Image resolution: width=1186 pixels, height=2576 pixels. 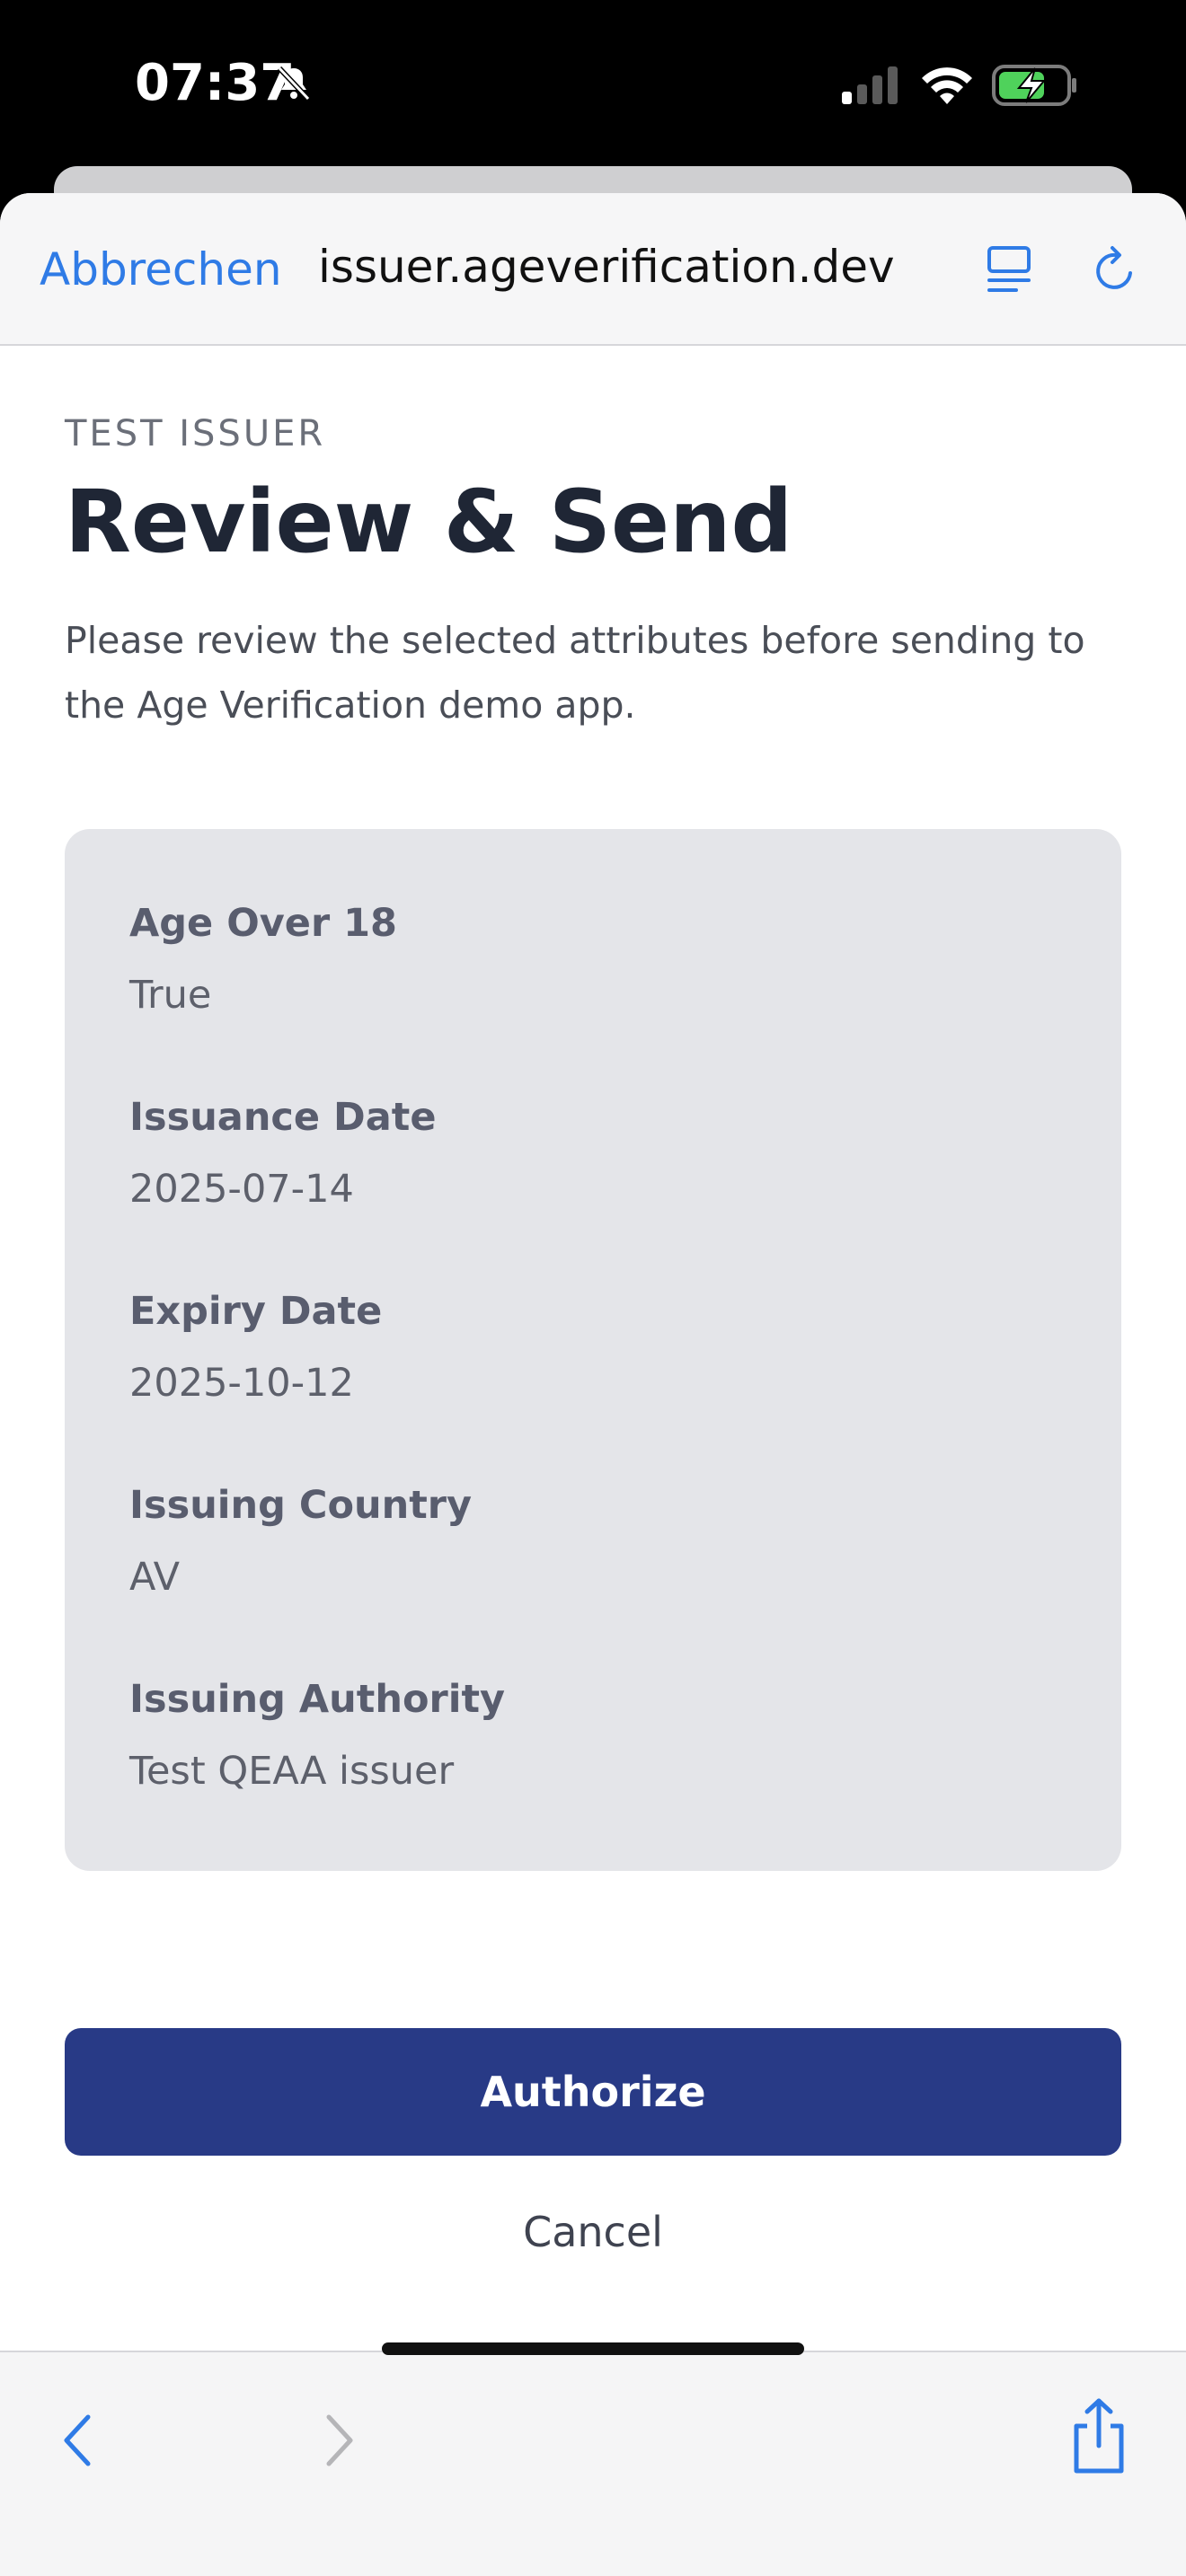 What do you see at coordinates (606, 267) in the screenshot?
I see `url-label: issuer.ageverification.dev` at bounding box center [606, 267].